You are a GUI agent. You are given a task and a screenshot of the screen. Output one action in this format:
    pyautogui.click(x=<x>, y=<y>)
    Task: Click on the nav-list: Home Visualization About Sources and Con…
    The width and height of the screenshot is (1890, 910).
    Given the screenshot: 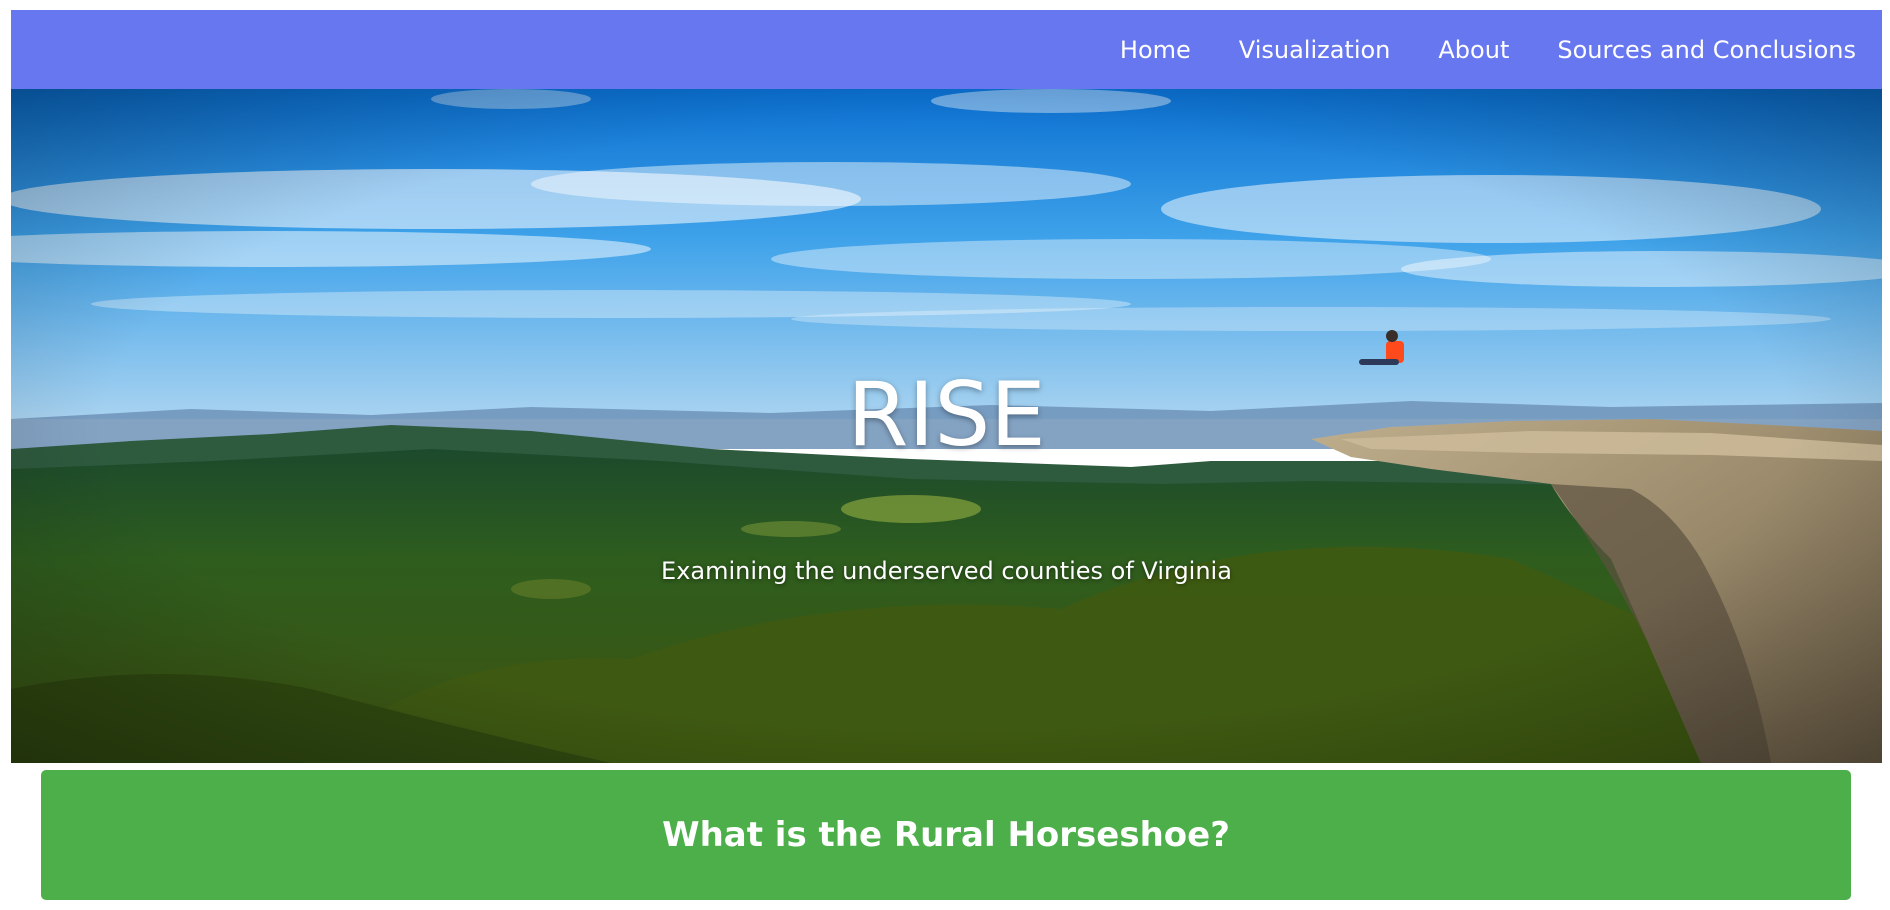 What is the action you would take?
    pyautogui.click(x=1477, y=50)
    